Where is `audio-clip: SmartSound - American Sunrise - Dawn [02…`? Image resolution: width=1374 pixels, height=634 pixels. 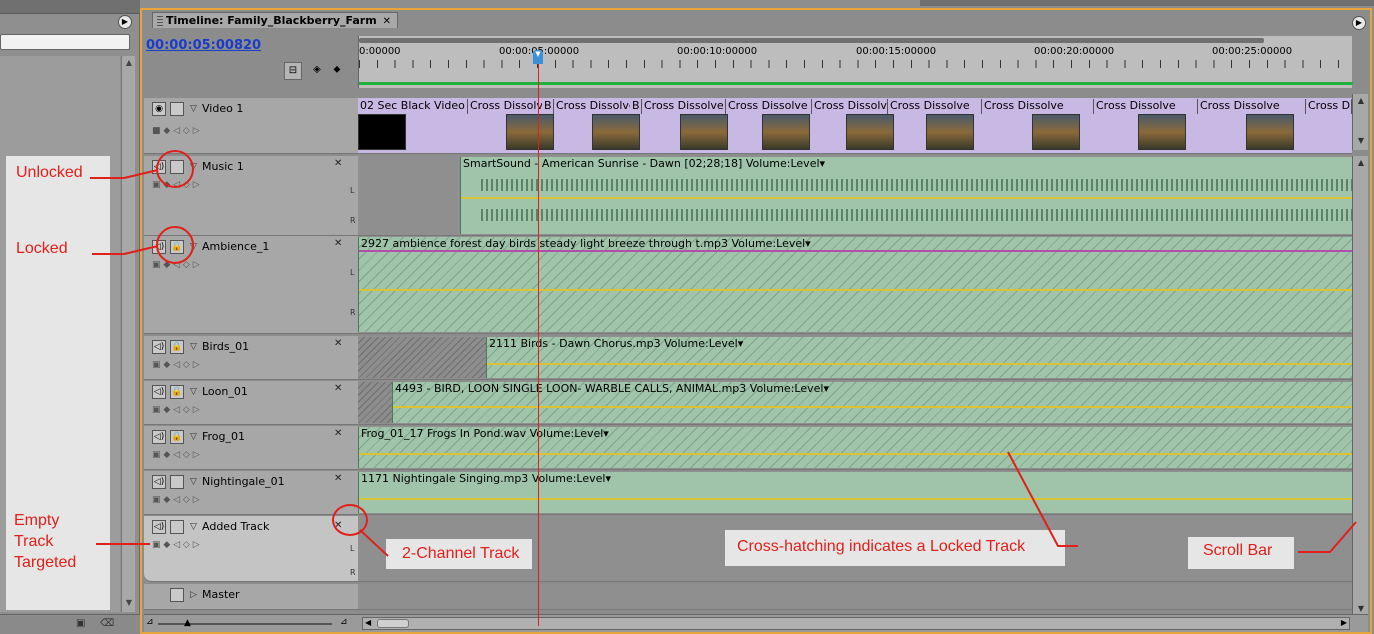
audio-clip: SmartSound - American Sunrise - Dawn [02… is located at coordinates (906, 195).